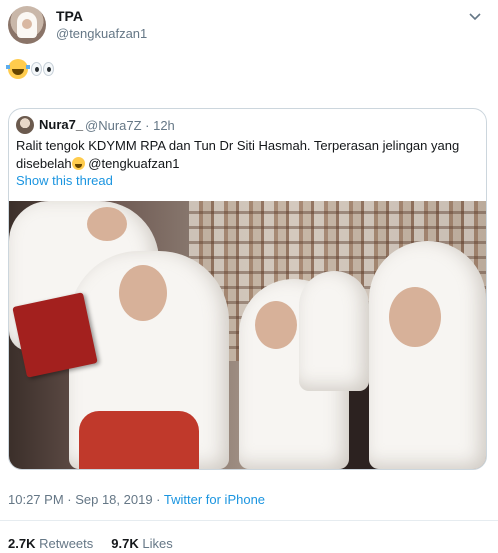  Describe the element at coordinates (86, 499) in the screenshot. I see `tweet-time: 10:27 PM · Sep 18, 2019 ·` at that location.